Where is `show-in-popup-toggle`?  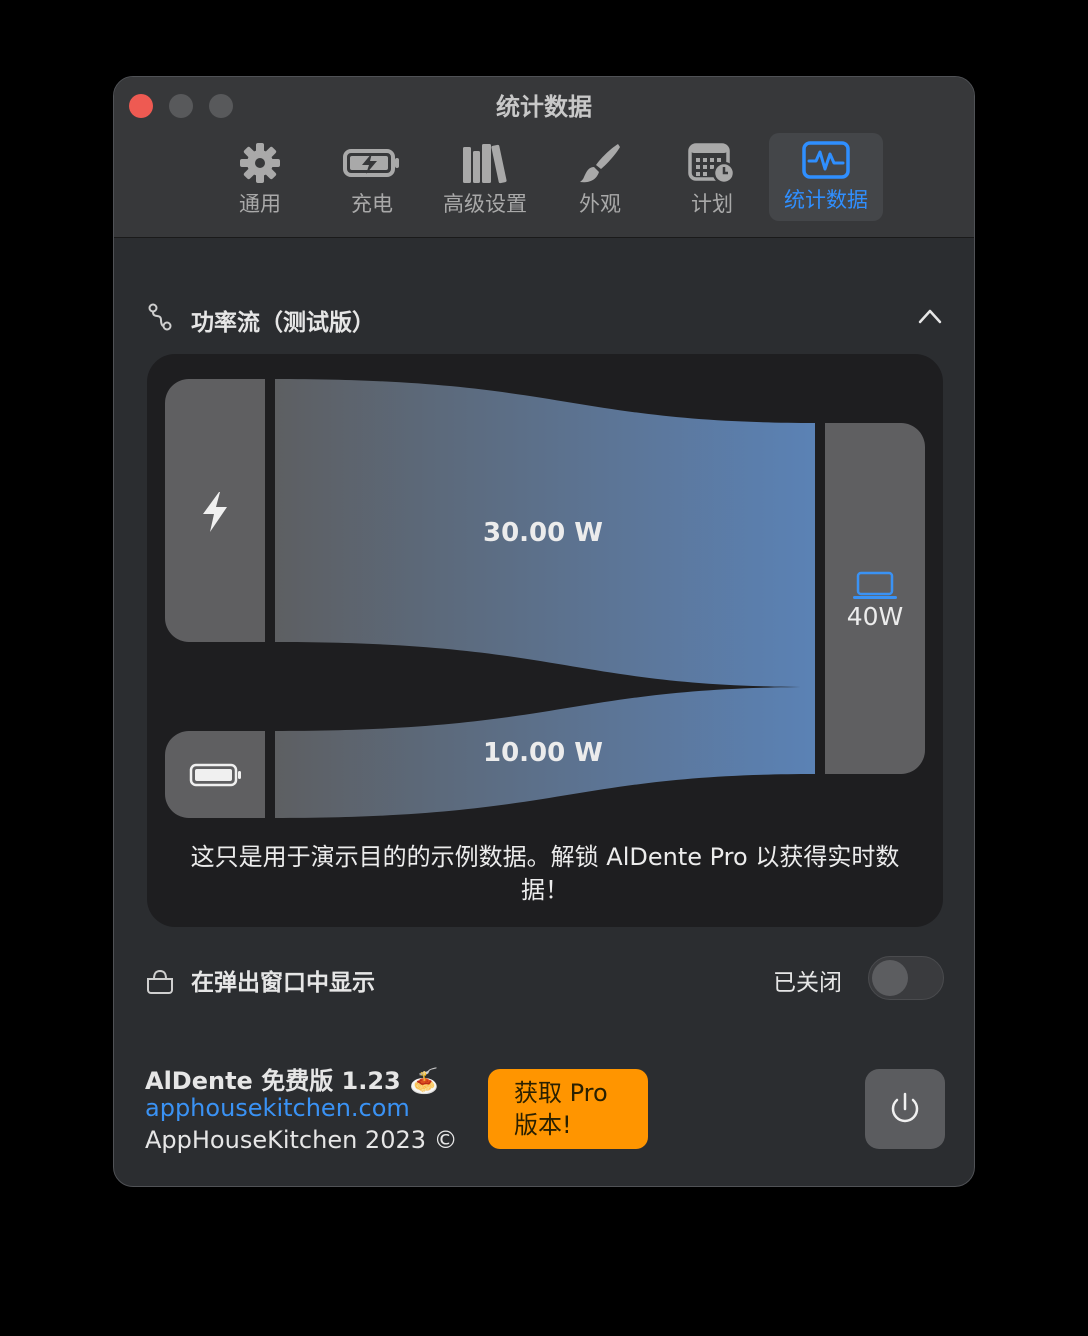 show-in-popup-toggle is located at coordinates (906, 978).